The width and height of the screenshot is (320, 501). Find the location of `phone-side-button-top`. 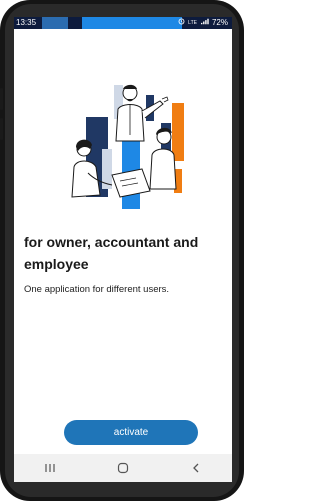

phone-side-button-top is located at coordinates (1, 99).